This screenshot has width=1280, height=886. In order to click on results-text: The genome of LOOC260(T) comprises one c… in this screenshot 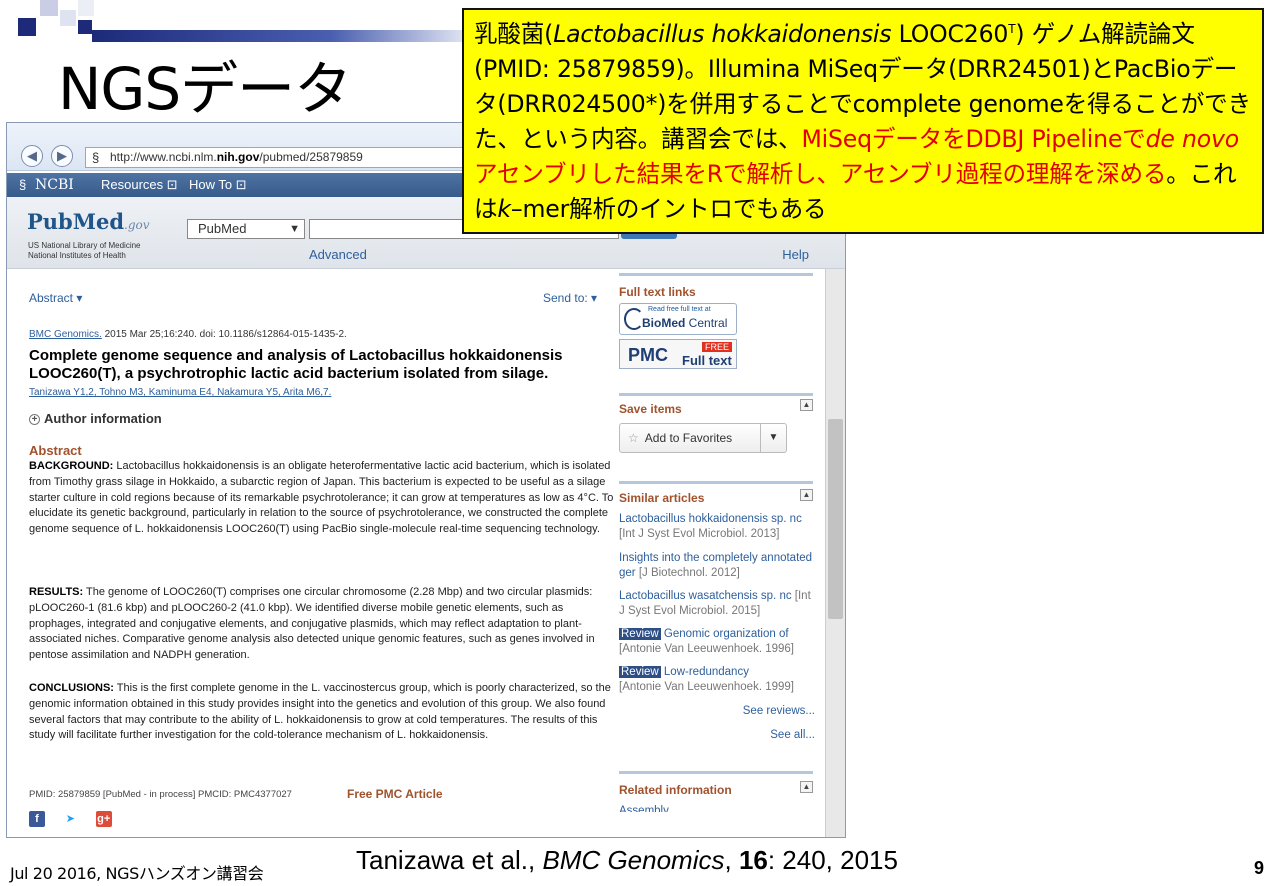, I will do `click(312, 624)`.